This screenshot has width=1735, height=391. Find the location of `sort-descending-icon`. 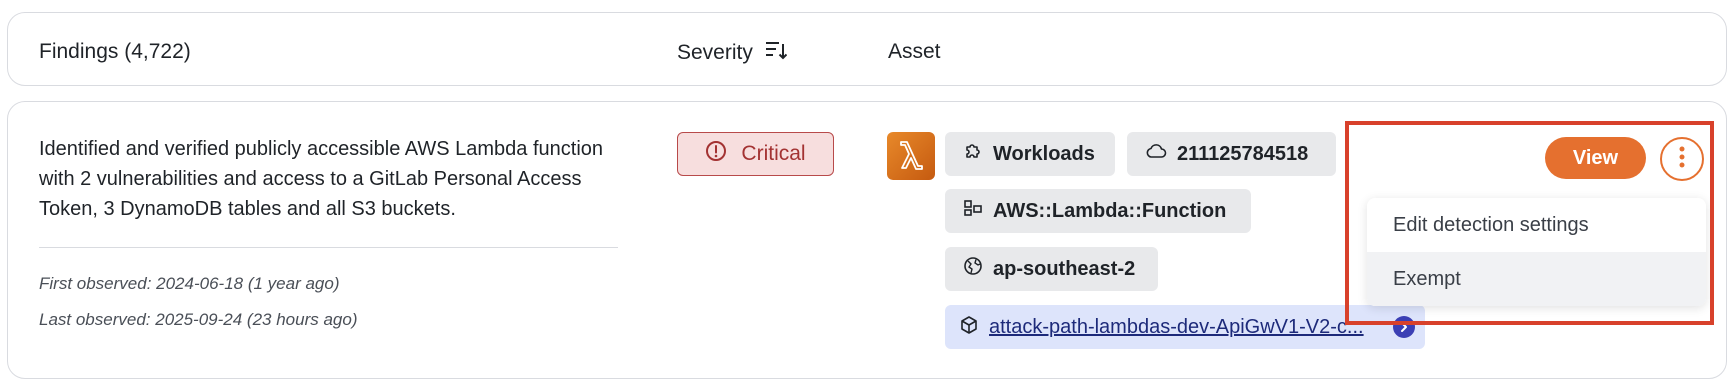

sort-descending-icon is located at coordinates (776, 53).